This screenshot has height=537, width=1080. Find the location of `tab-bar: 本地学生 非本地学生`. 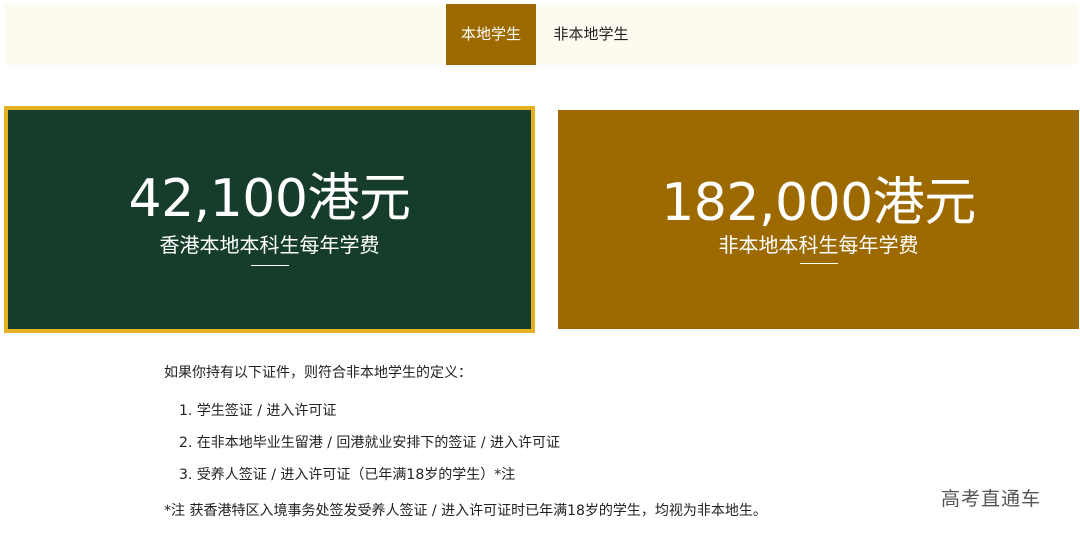

tab-bar: 本地学生 非本地学生 is located at coordinates (541, 34).